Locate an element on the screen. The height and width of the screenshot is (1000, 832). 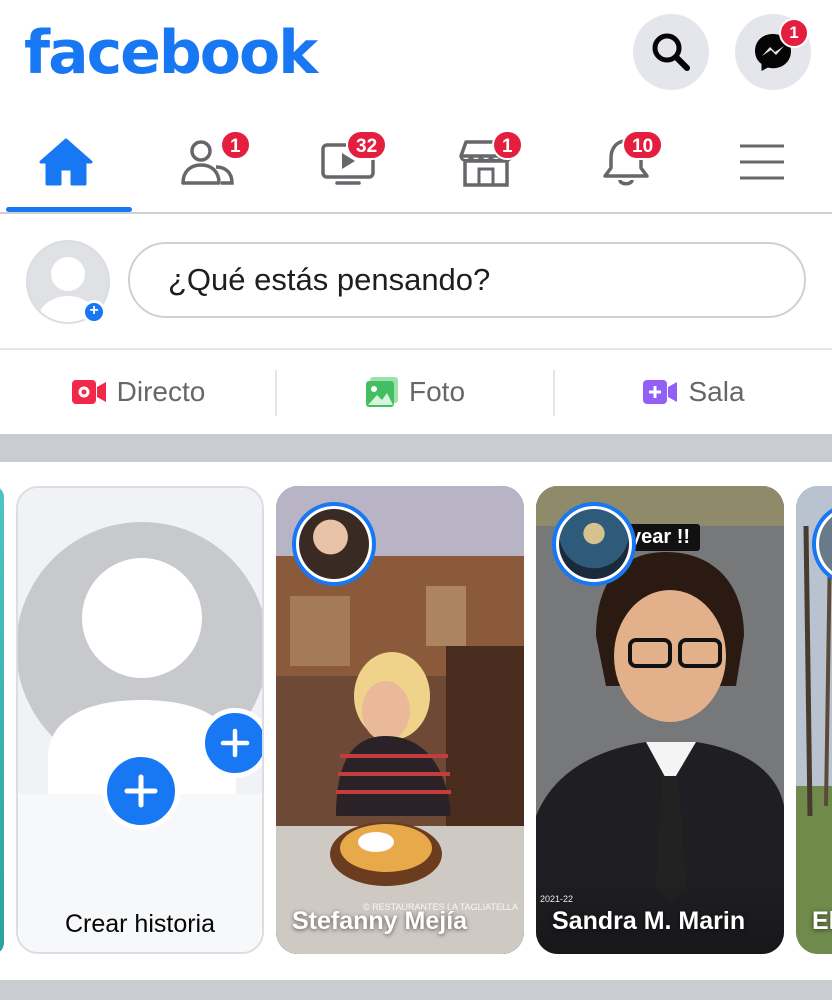
tab-marketplace: 1 is located at coordinates (486, 162).